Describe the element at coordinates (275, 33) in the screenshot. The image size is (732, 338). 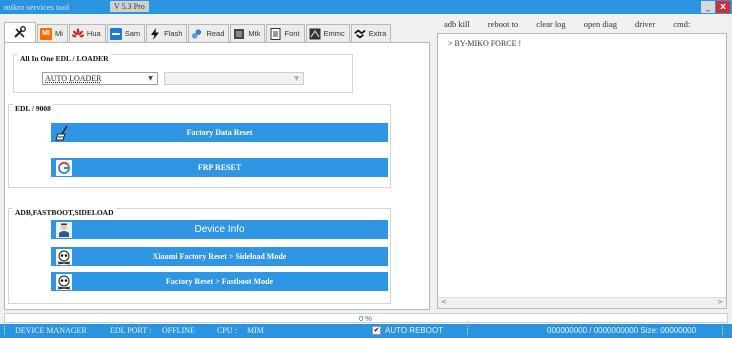
I see `document-icon` at that location.